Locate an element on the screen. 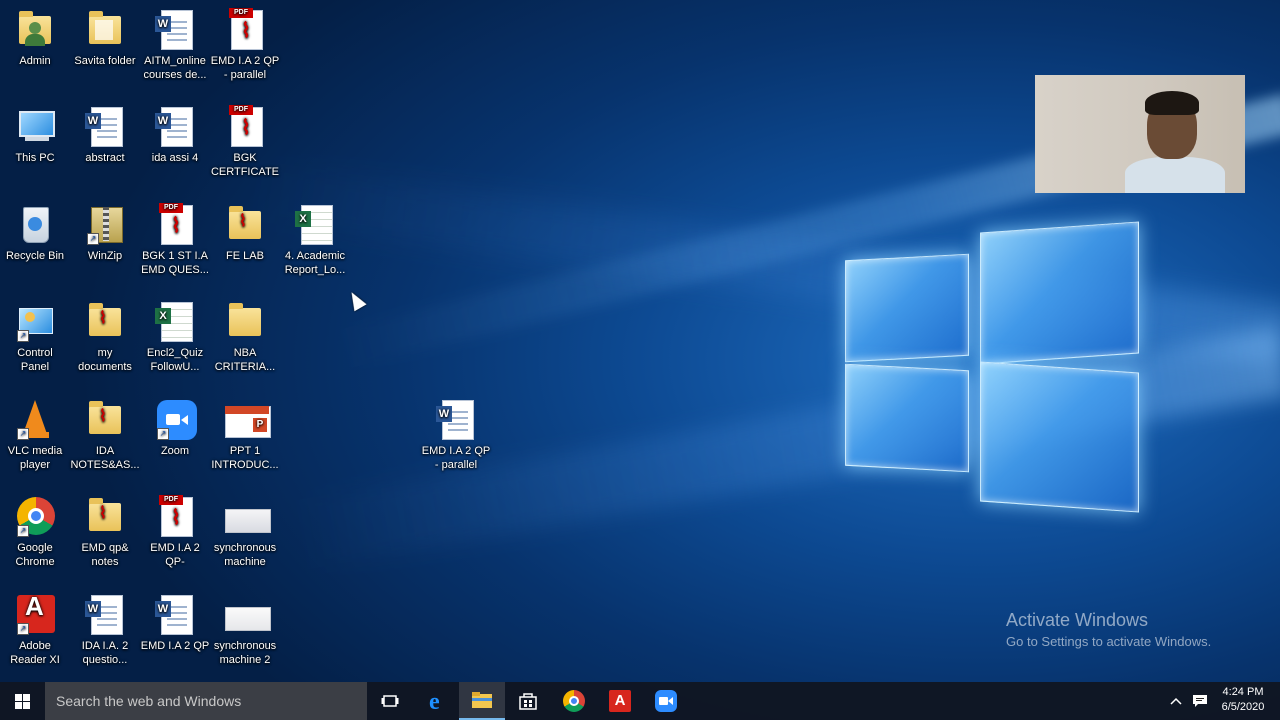  desktop-icon-emd-ia2-qp-parallel-doc: W EMD I.A 2 QP - parallel is located at coordinates (456, 435).